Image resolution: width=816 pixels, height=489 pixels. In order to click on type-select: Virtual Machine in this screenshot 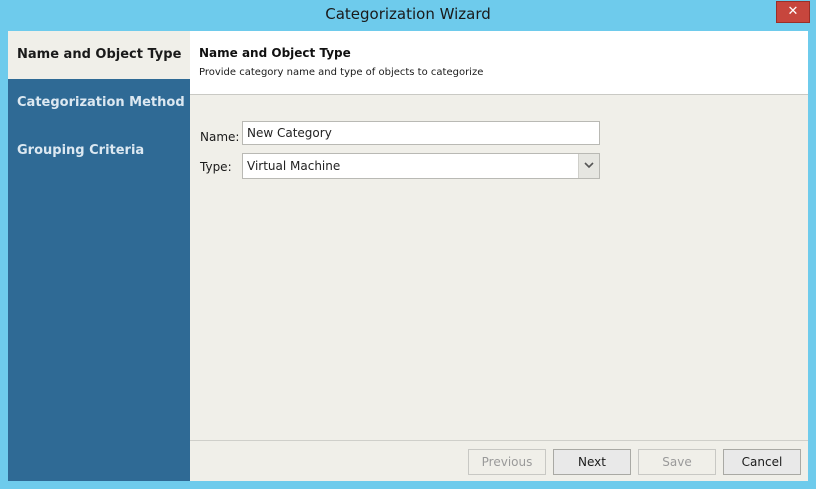, I will do `click(421, 166)`.